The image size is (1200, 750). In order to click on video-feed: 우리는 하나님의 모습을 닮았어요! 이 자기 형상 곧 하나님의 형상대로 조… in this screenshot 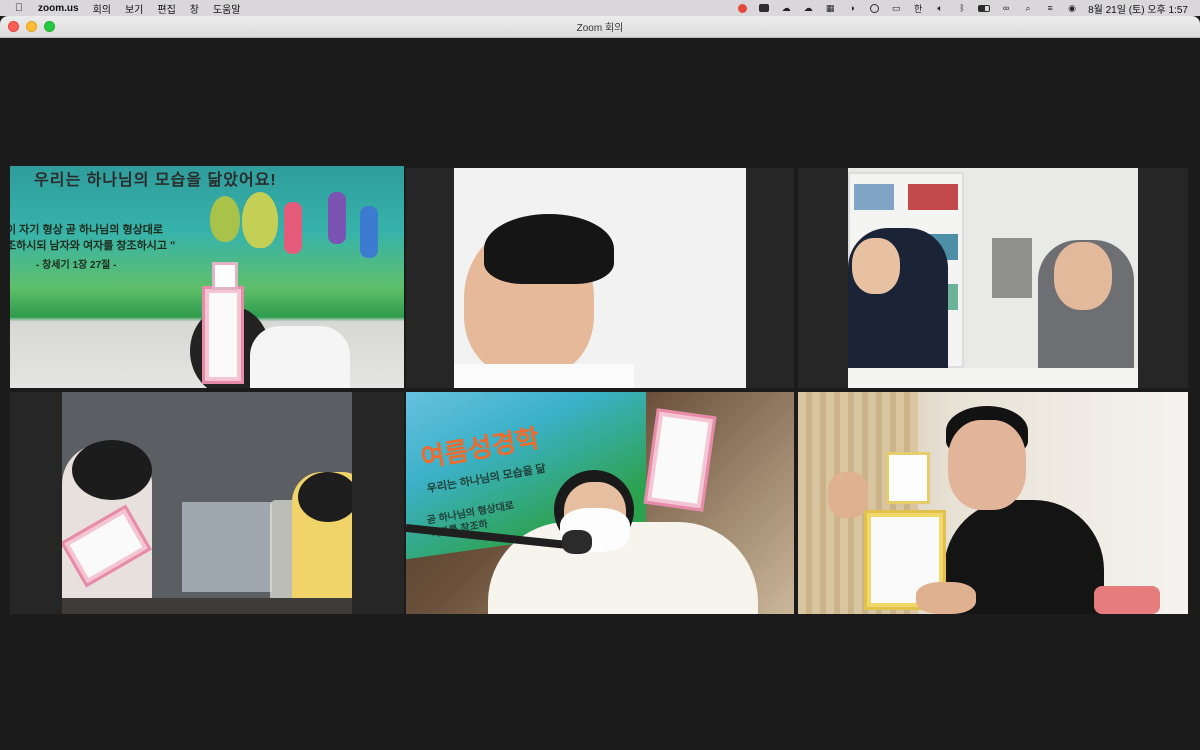, I will do `click(207, 277)`.